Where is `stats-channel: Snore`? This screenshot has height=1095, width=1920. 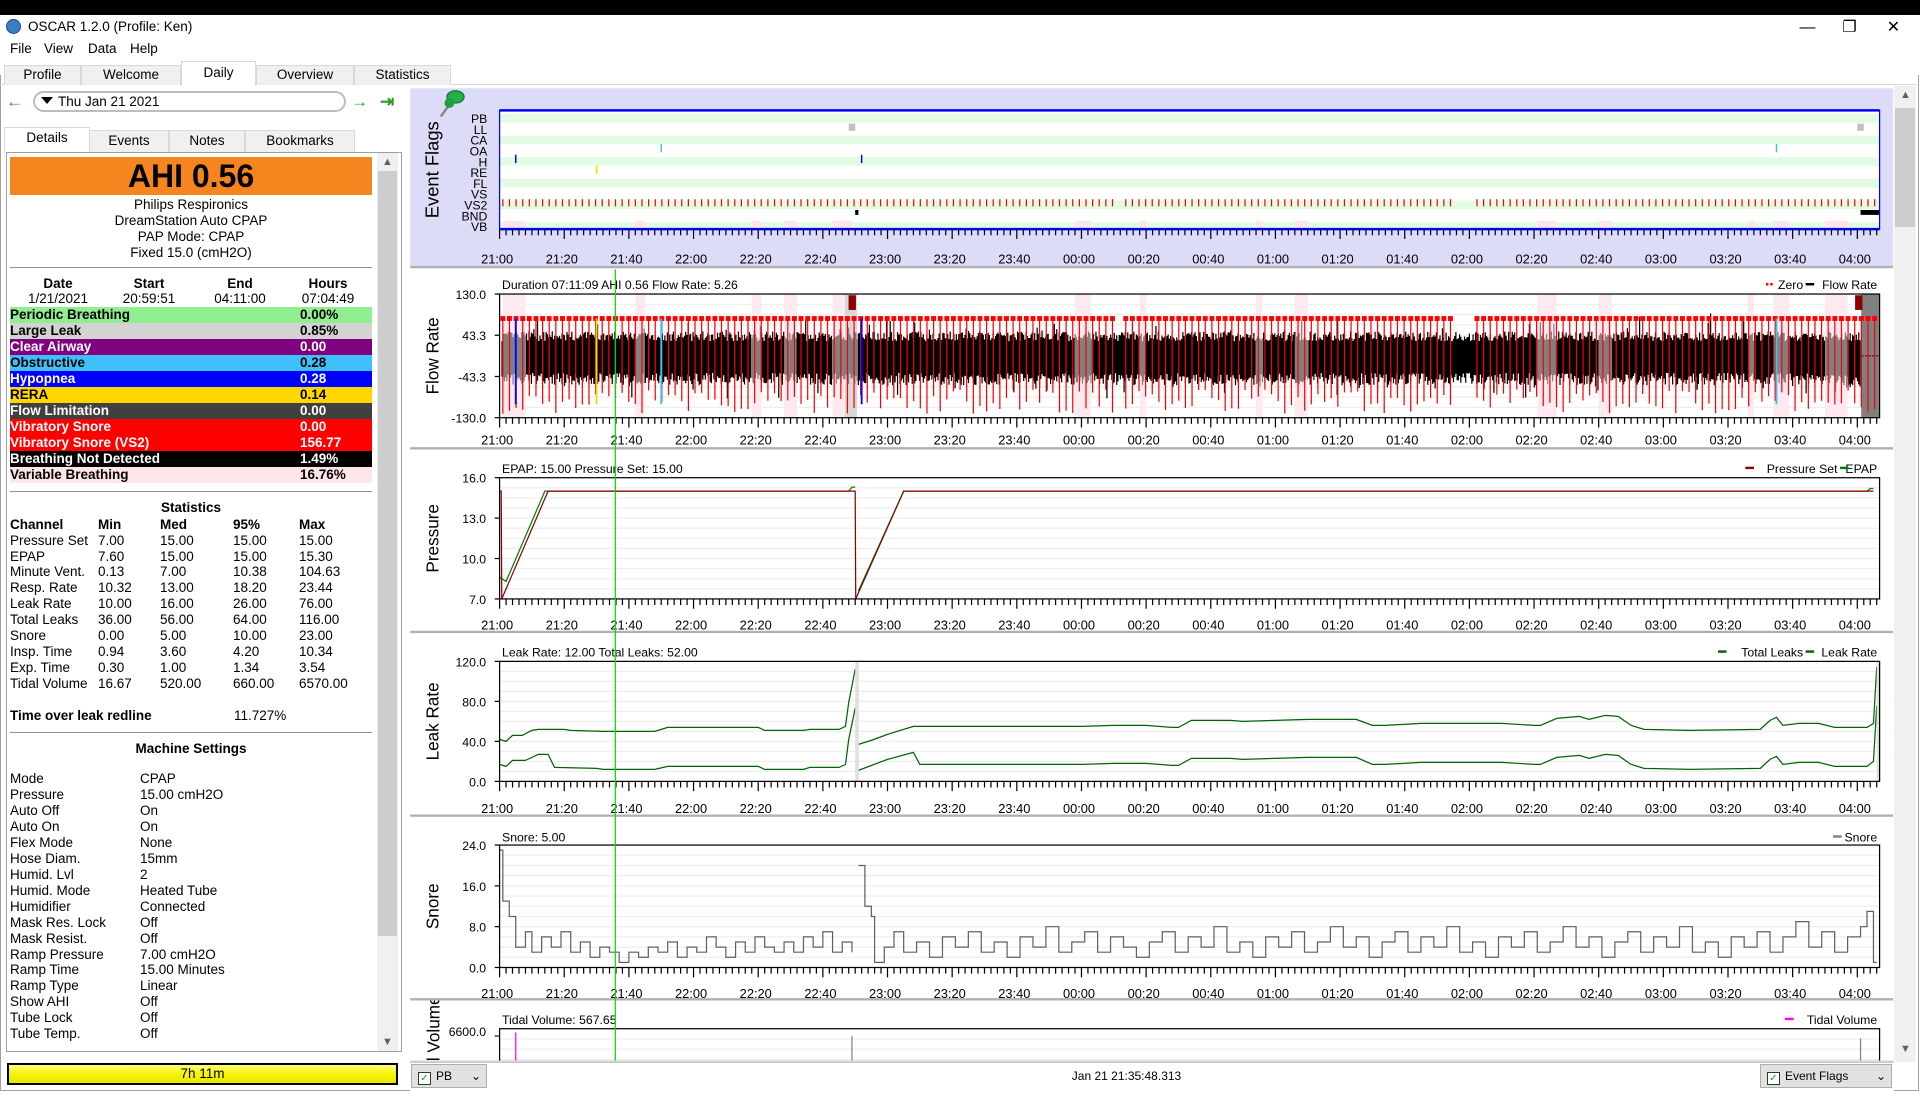
stats-channel: Snore is located at coordinates (28, 635).